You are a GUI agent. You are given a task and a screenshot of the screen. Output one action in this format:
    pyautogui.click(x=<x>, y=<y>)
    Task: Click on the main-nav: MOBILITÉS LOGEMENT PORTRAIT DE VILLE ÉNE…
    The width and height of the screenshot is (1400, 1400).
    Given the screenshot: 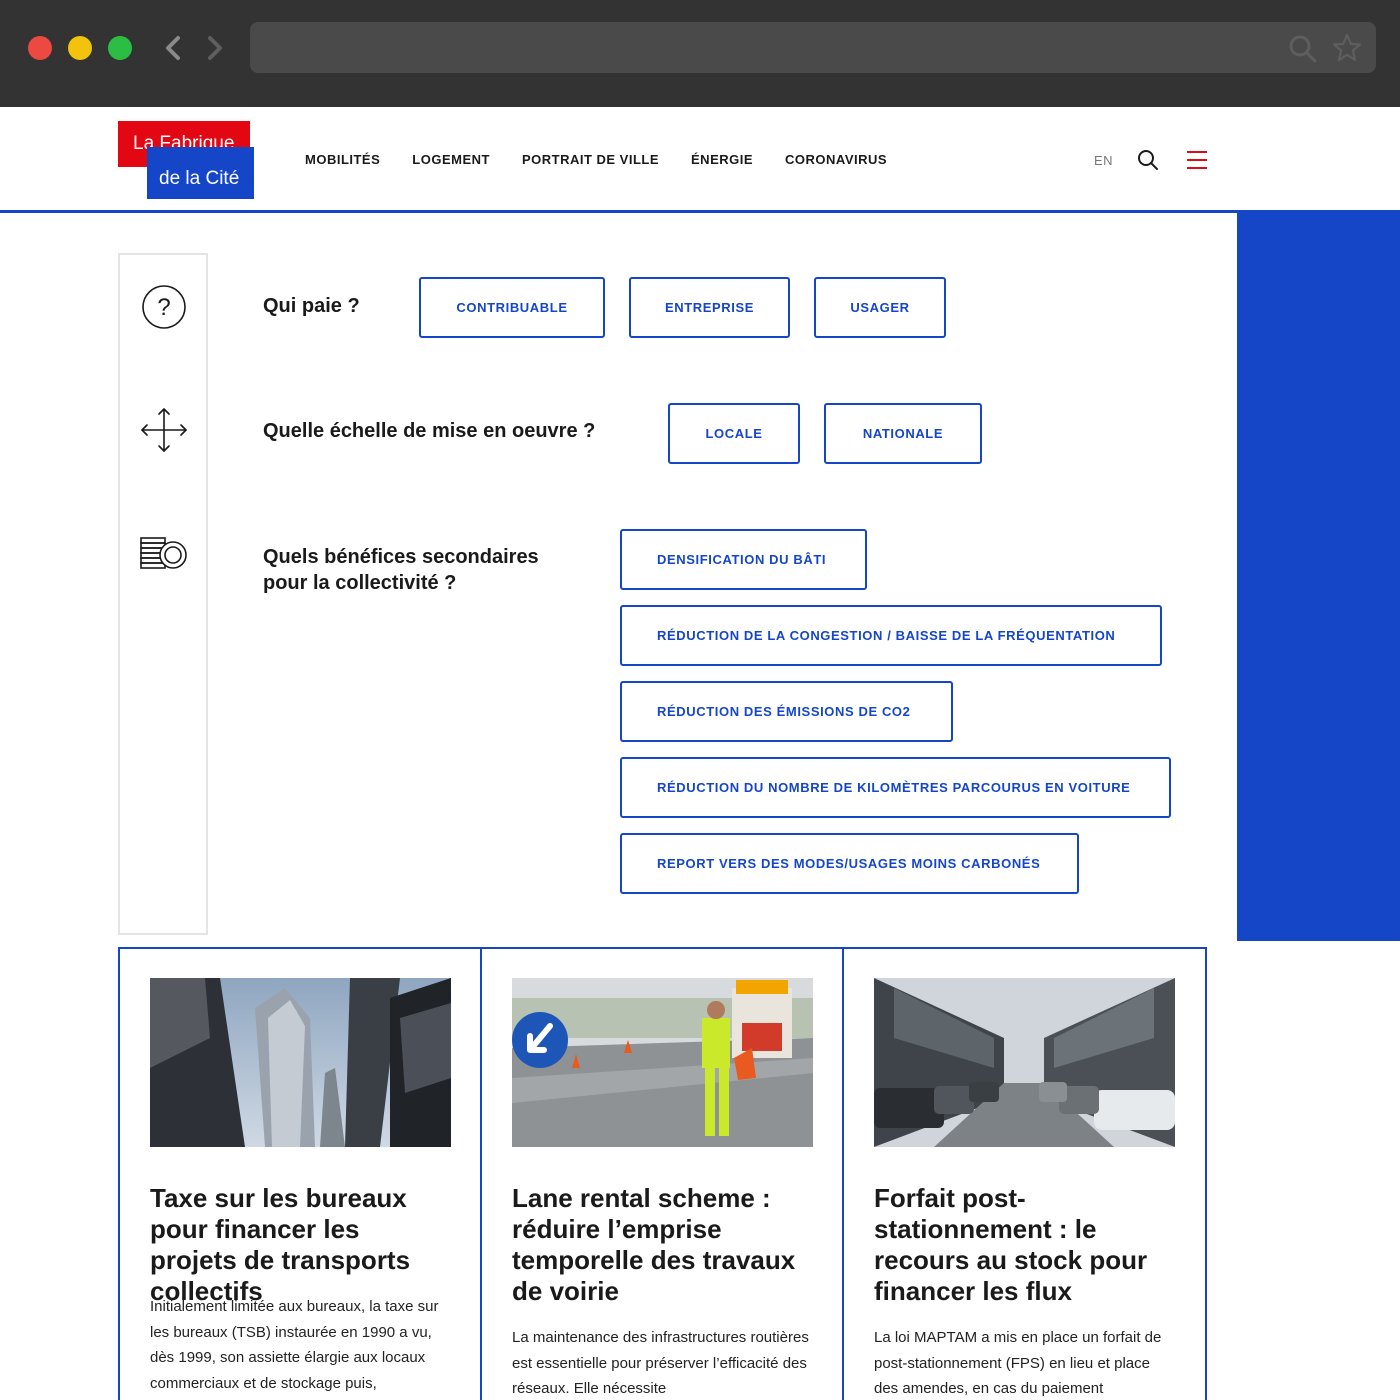 What is the action you would take?
    pyautogui.click(x=612, y=159)
    